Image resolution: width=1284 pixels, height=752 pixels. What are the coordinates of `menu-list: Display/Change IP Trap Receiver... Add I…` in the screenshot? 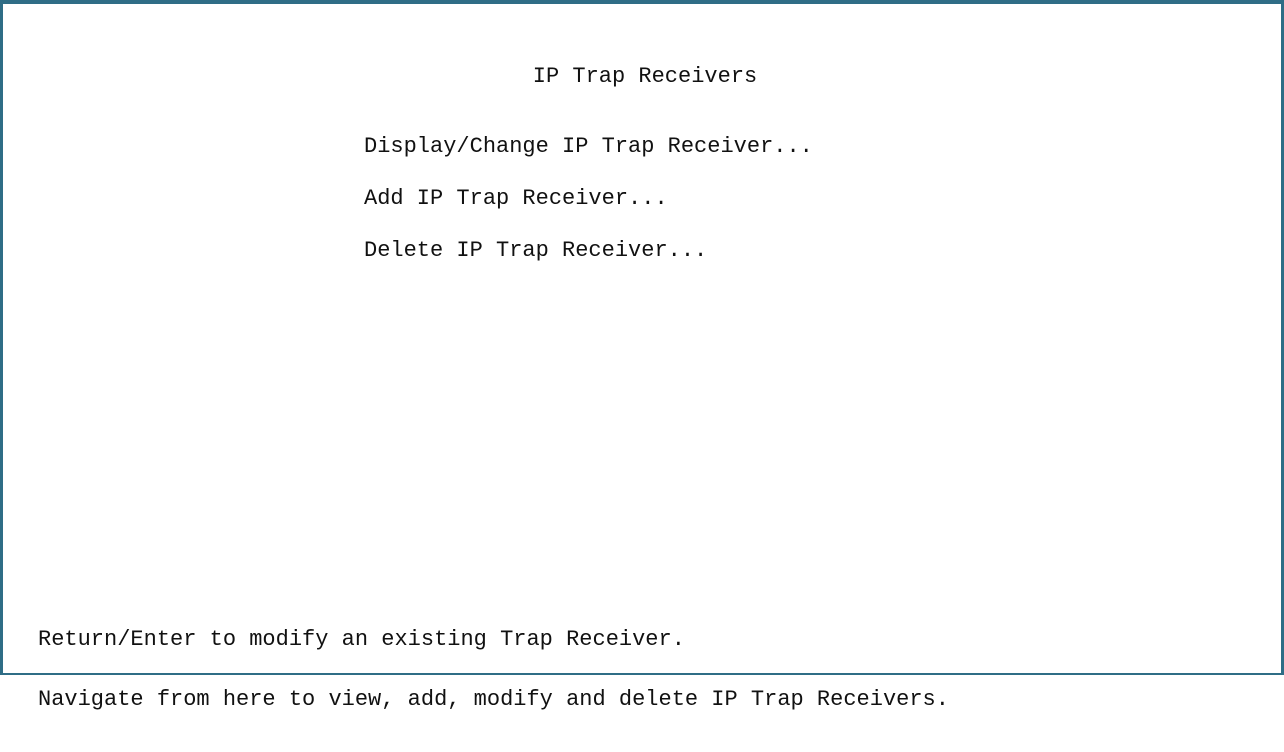 It's located at (588, 212).